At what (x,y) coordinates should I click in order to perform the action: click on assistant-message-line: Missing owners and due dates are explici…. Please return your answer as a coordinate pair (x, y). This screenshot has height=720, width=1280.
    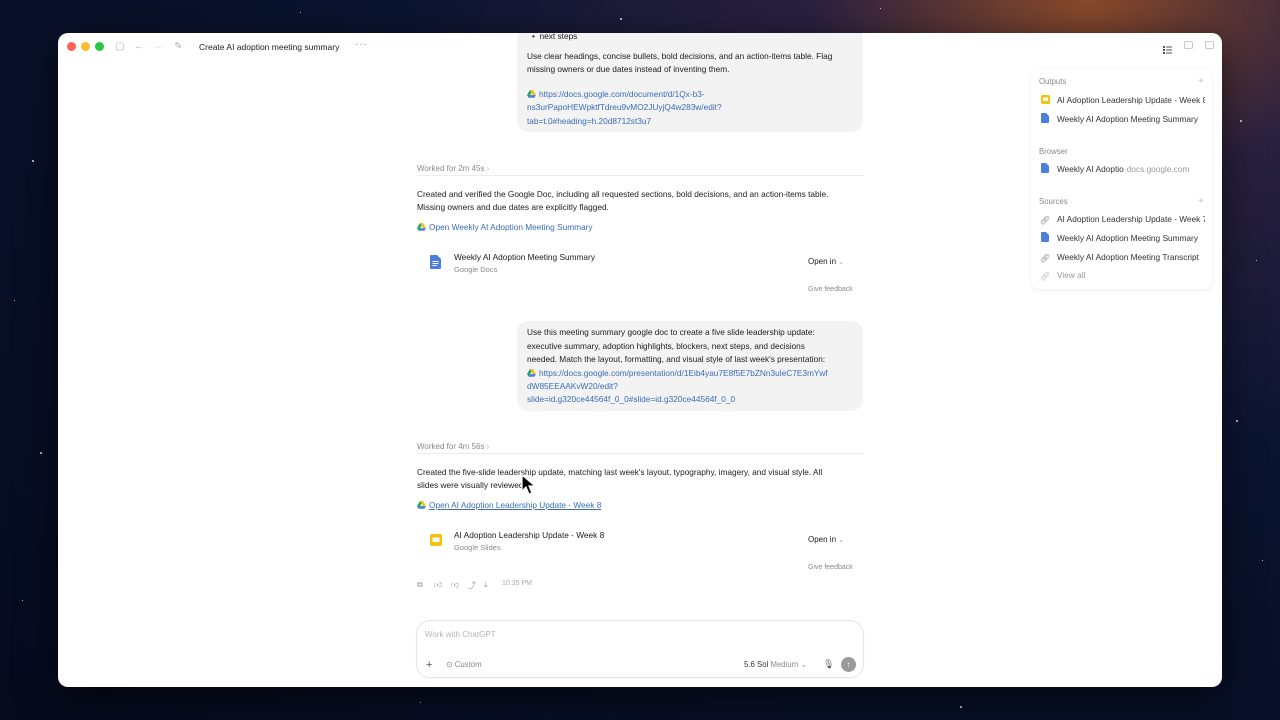
    Looking at the image, I should click on (513, 207).